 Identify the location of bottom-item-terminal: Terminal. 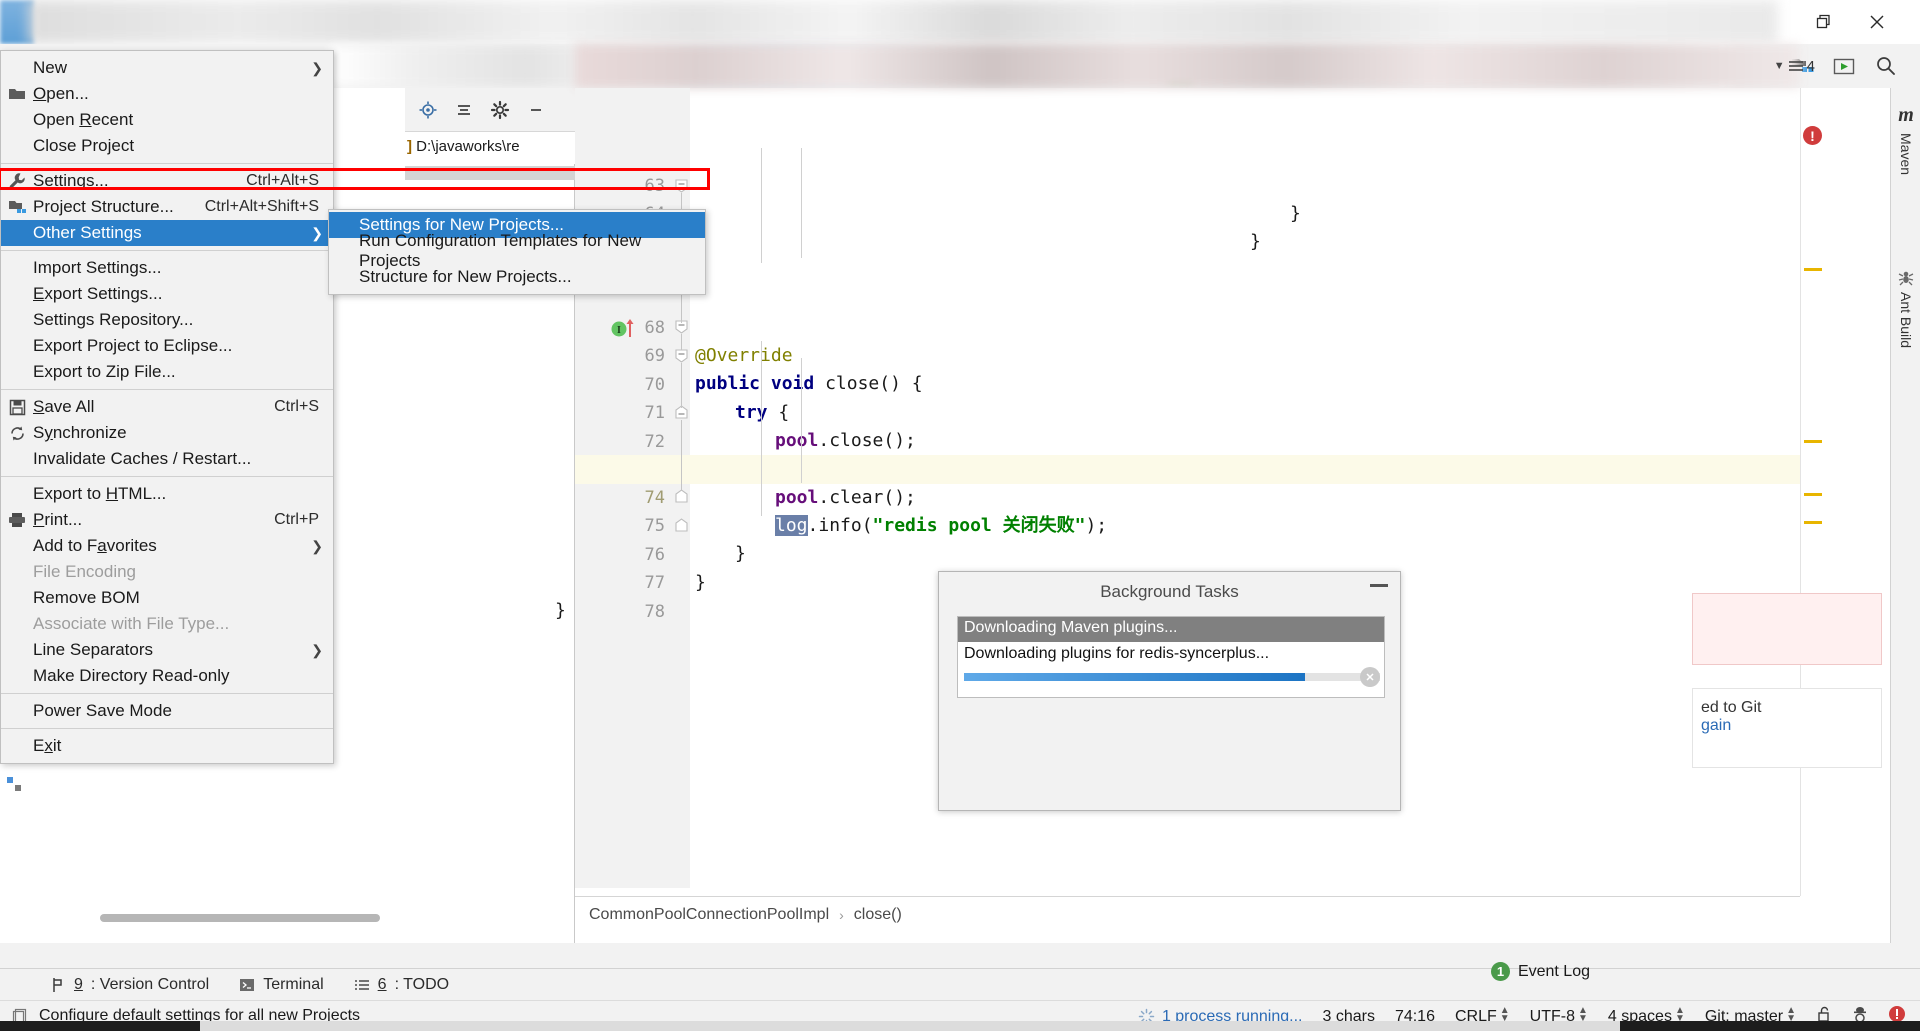
(281, 985).